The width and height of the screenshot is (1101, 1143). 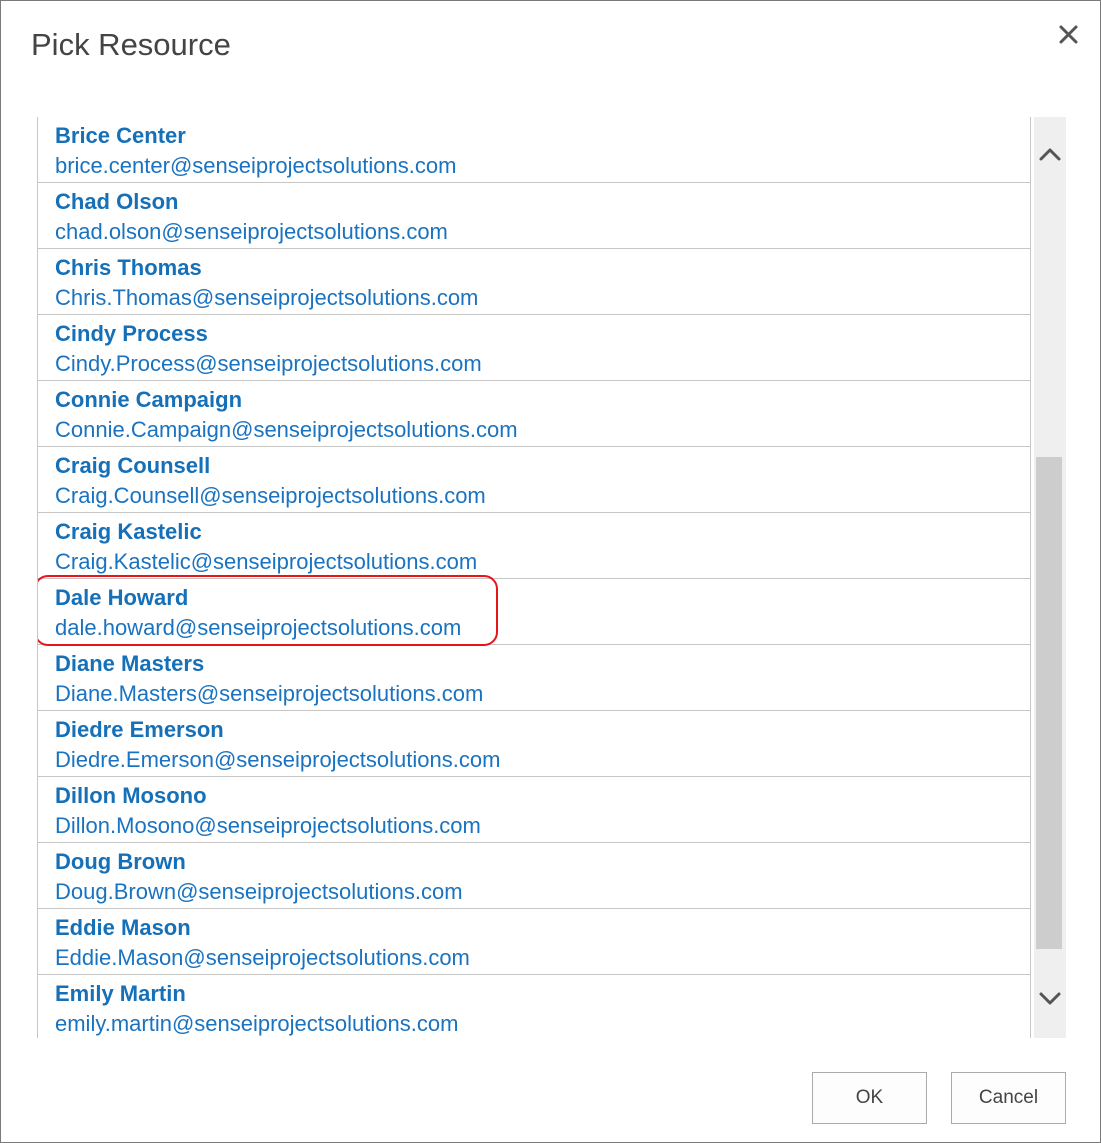 I want to click on resource-email: dale.howard@senseiprojectsolutions.com, so click(x=258, y=628).